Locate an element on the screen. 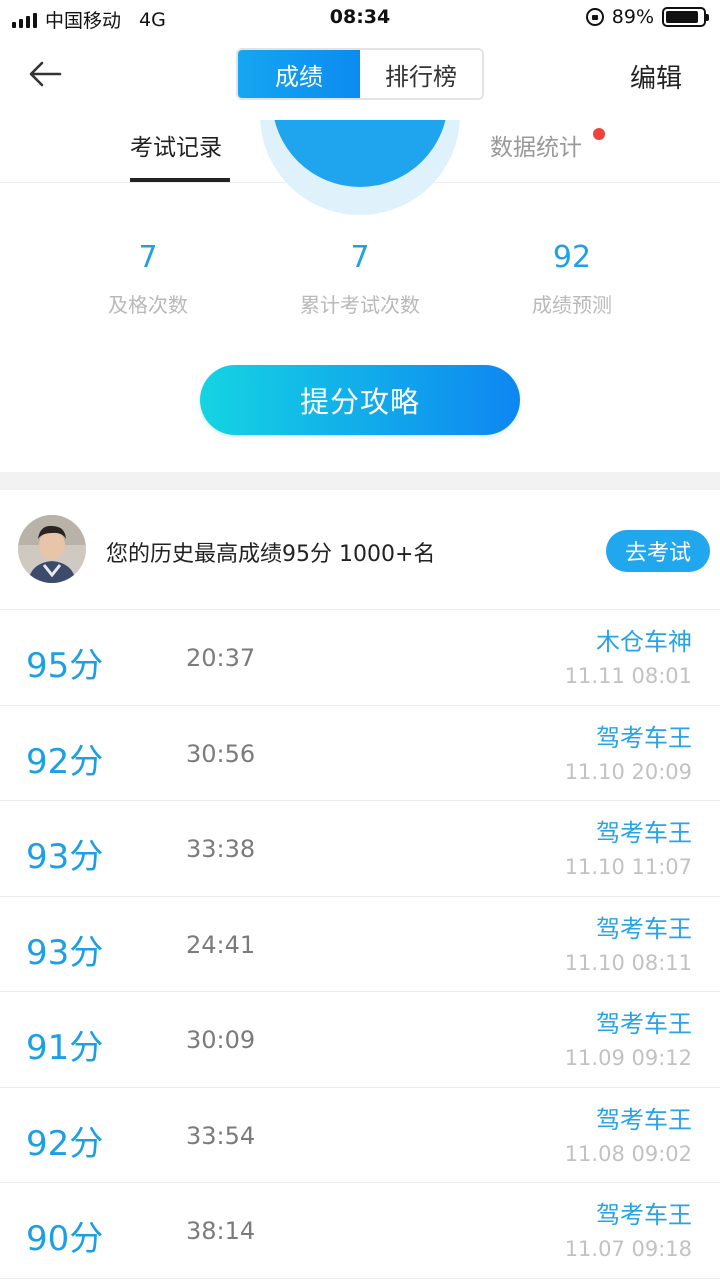  record-date: 11.07 09:18 is located at coordinates (628, 1249).